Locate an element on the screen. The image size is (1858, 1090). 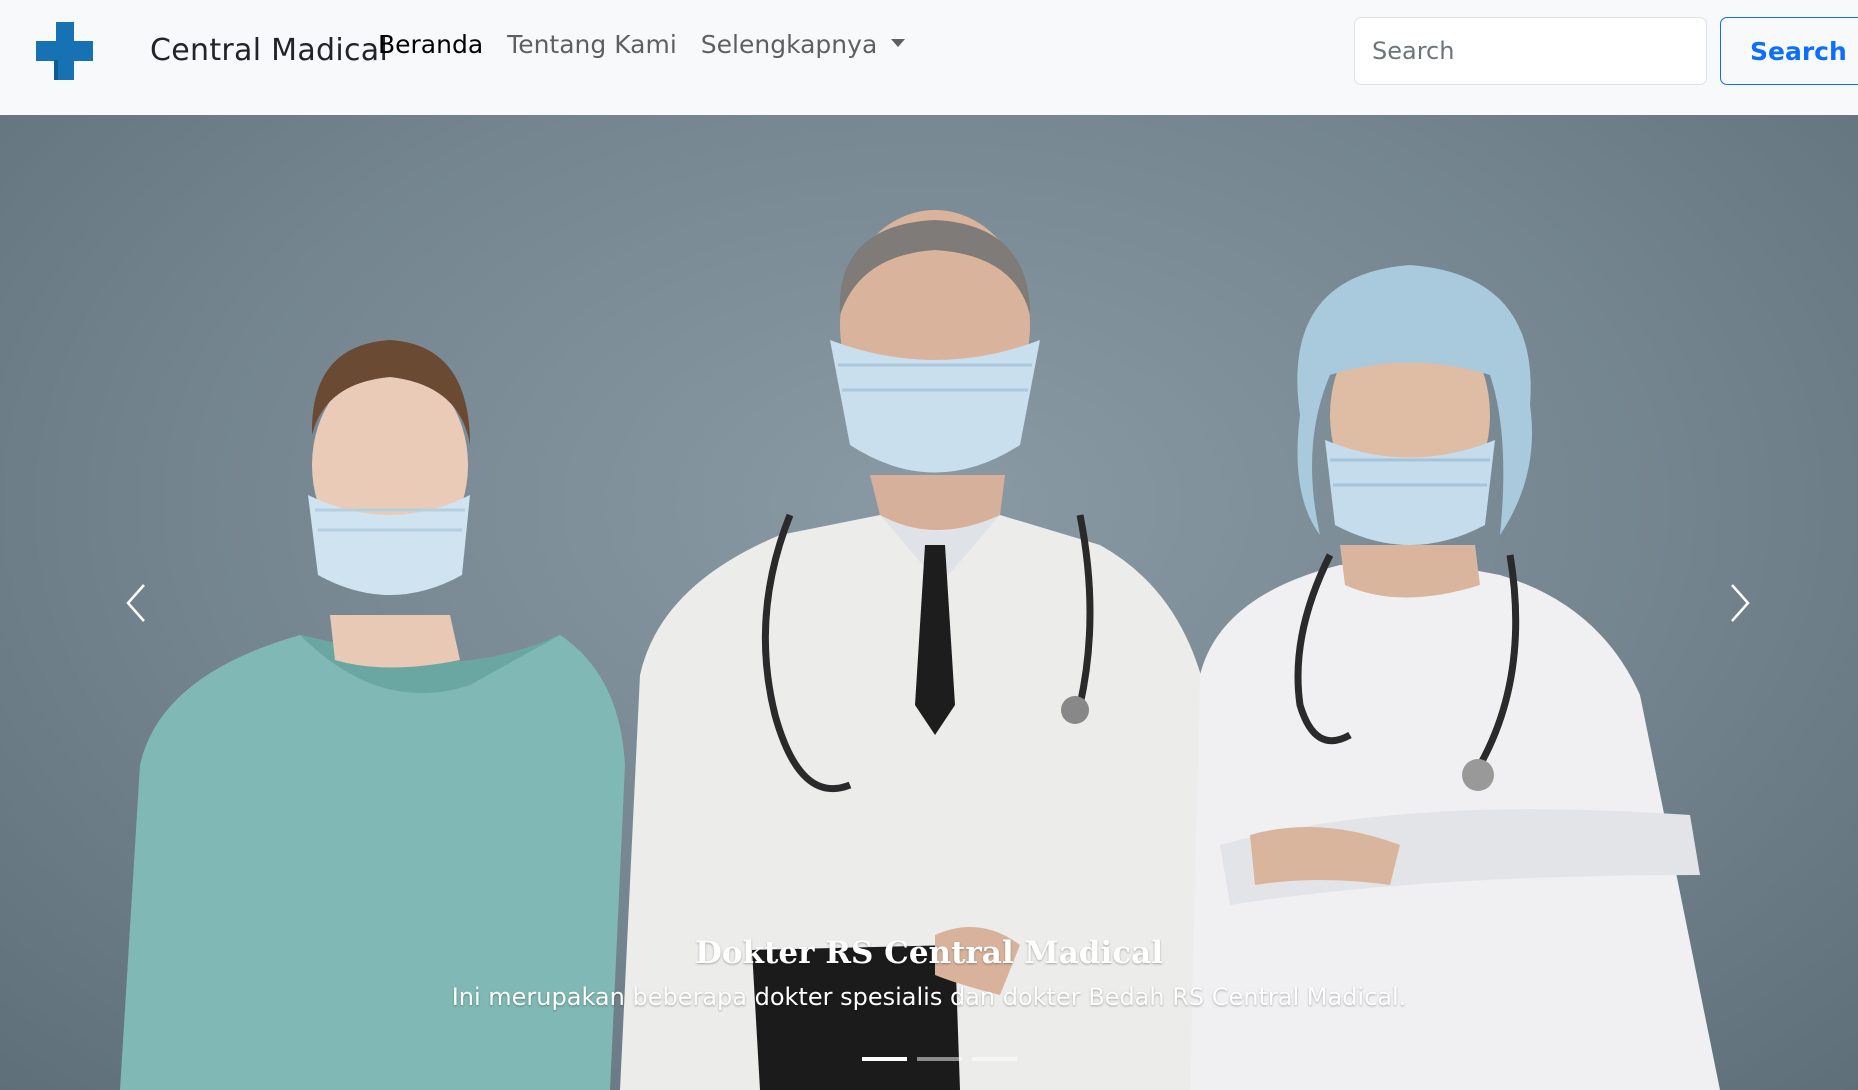
medical-cross-logo-icon is located at coordinates (64, 50).